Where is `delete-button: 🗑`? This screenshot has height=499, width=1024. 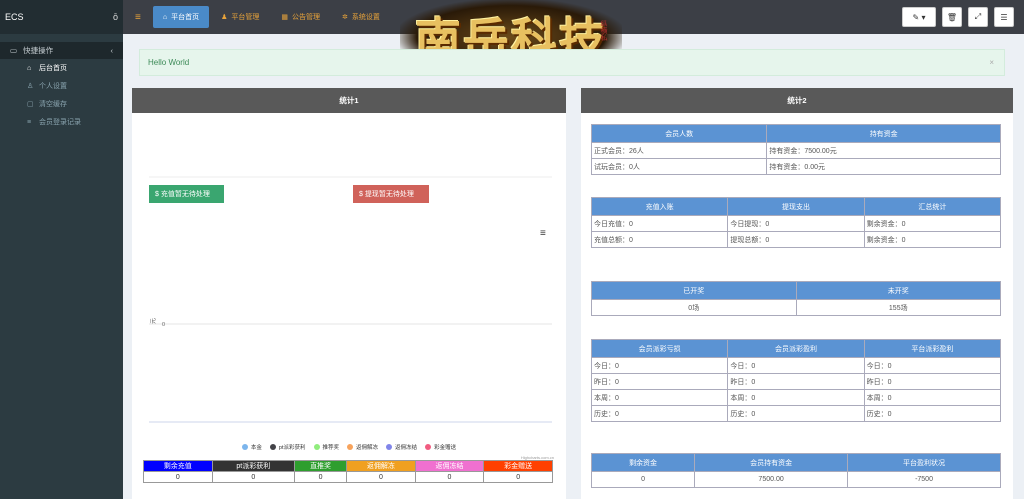
delete-button: 🗑 is located at coordinates (952, 17).